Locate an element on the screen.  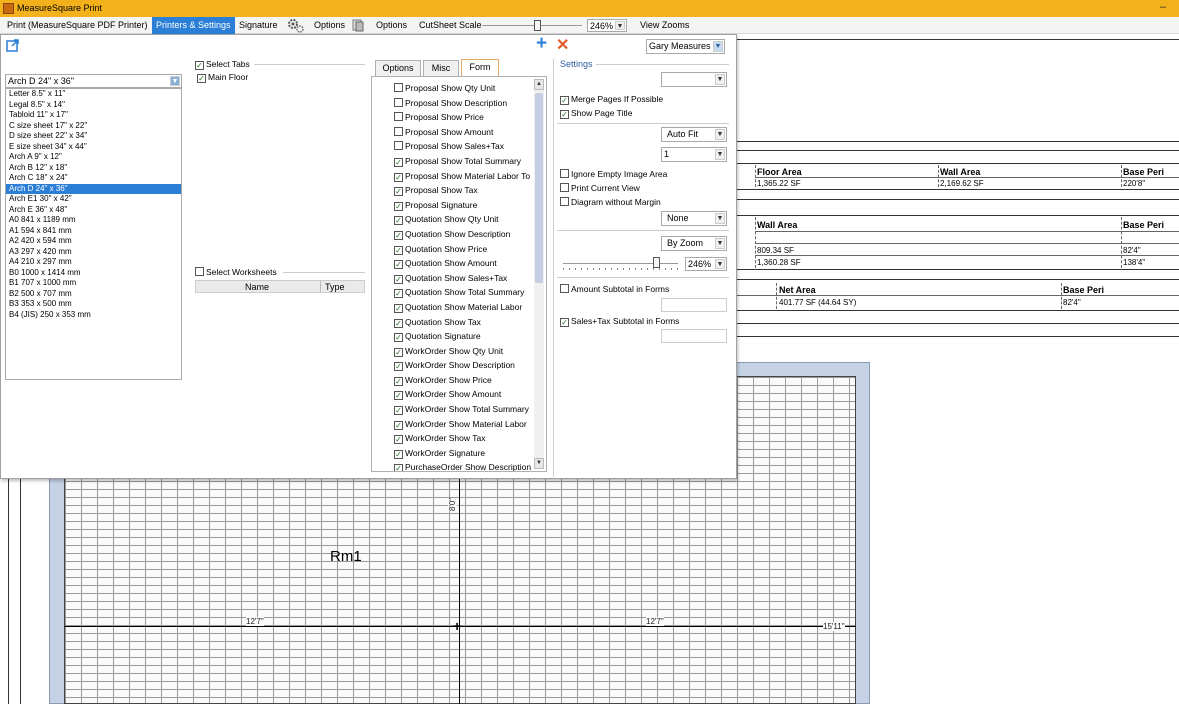
diagram-no-margin-check: Diagram without Margin is located at coordinates (610, 202).